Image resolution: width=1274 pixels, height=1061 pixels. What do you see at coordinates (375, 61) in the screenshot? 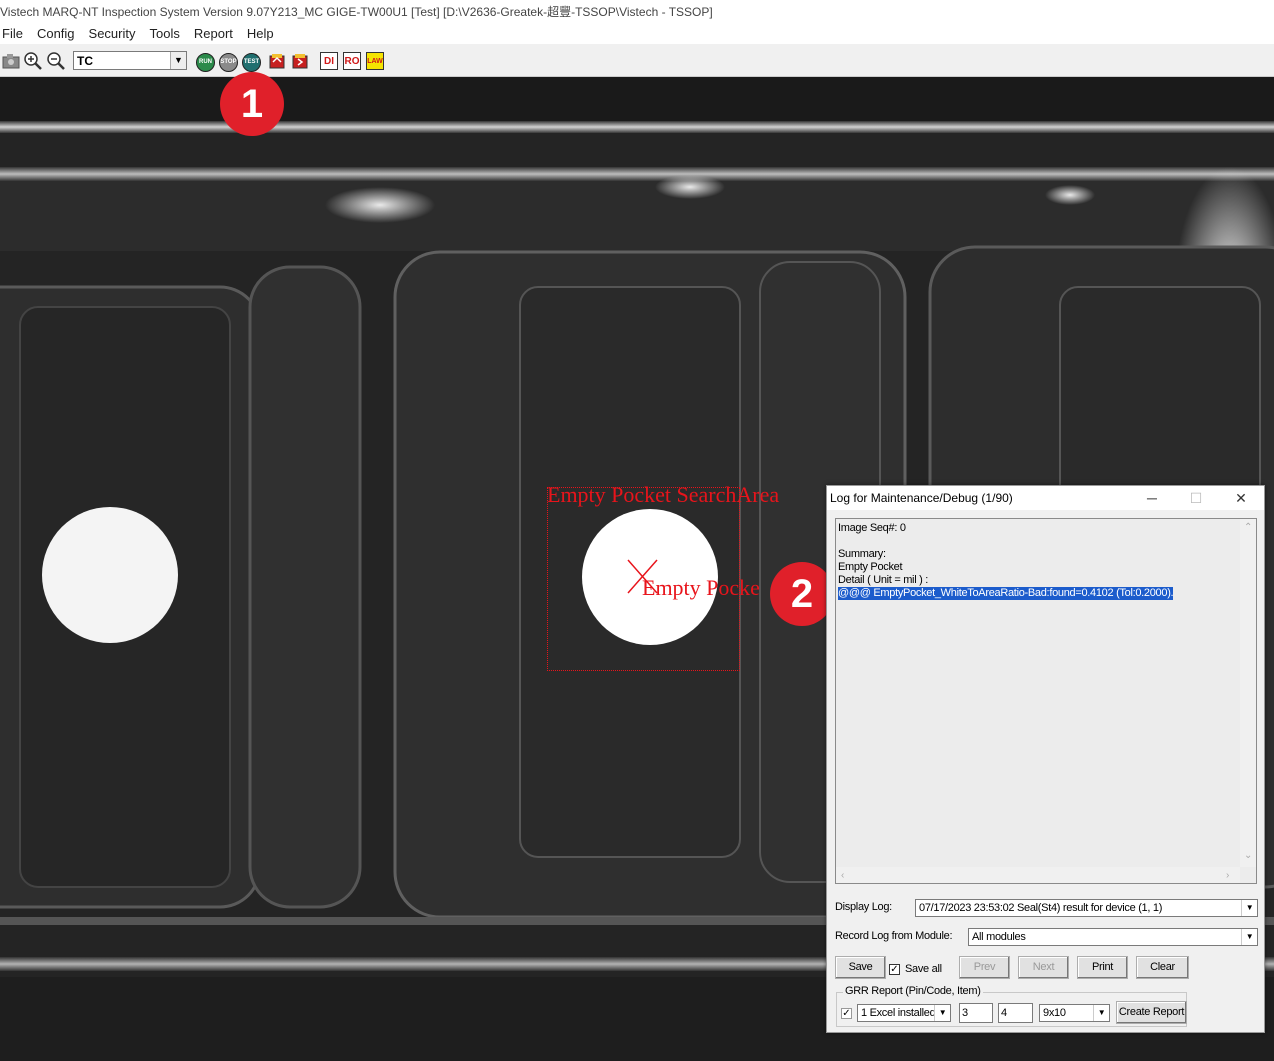
I see `law-button: LAW` at bounding box center [375, 61].